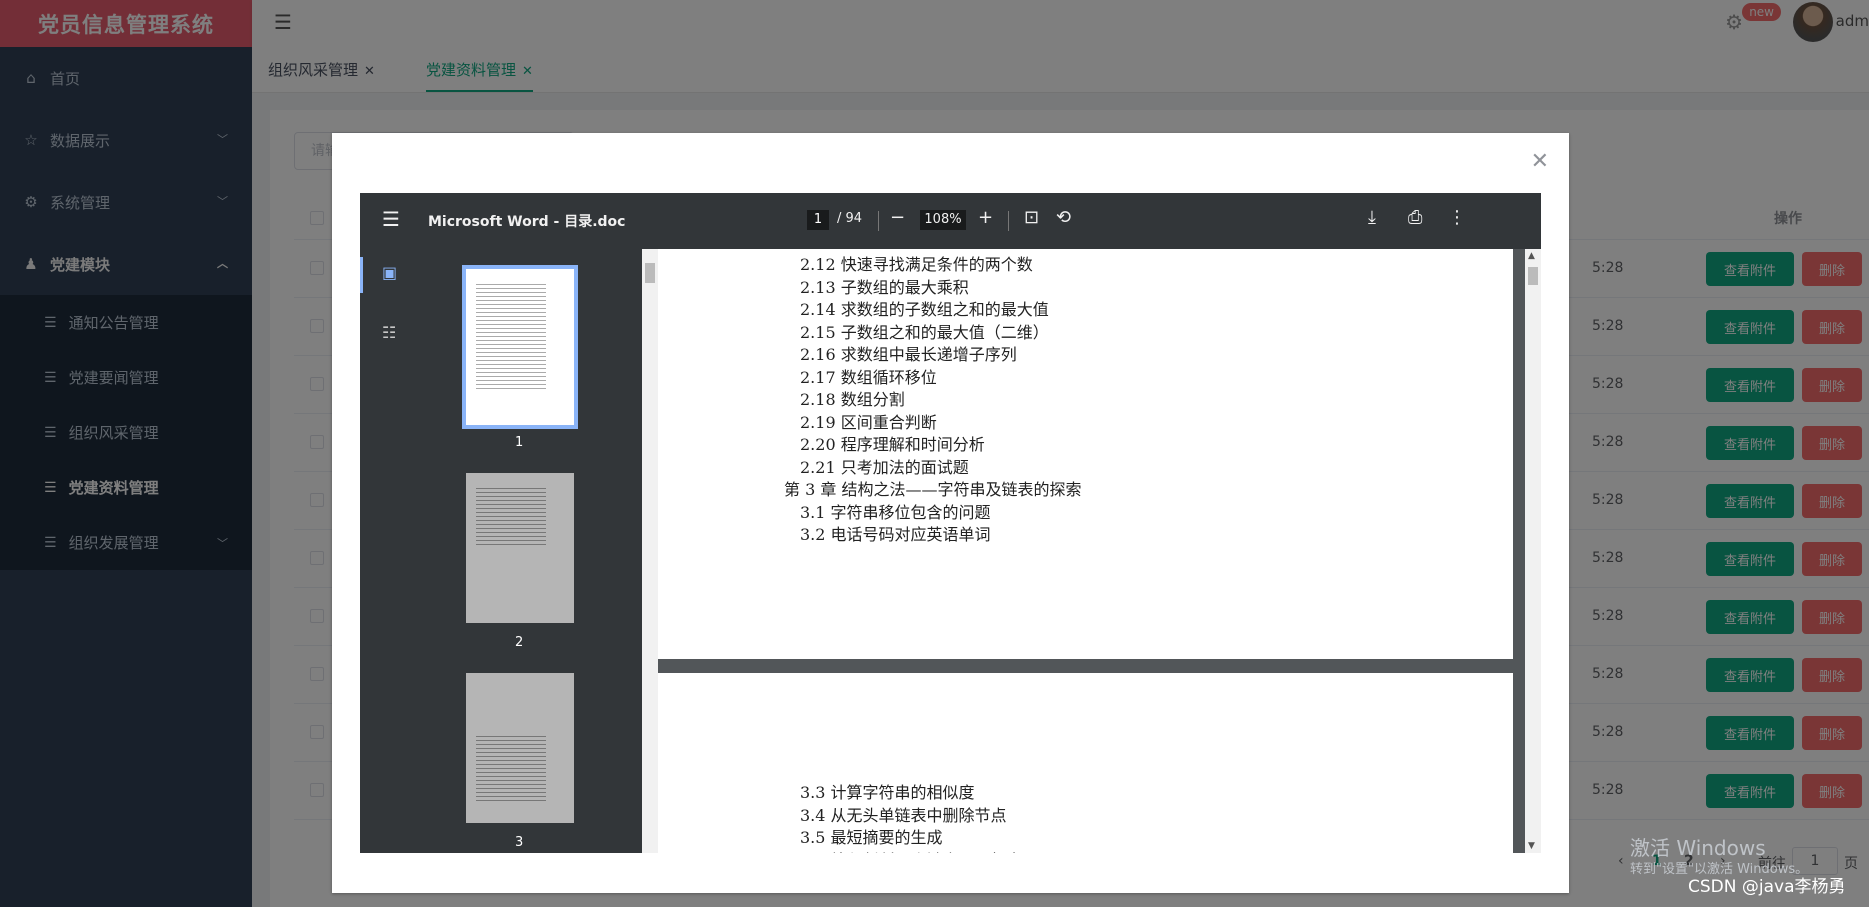 This screenshot has height=907, width=1869. What do you see at coordinates (868, 422) in the screenshot?
I see `toc-line: 2.19 区间重合判断` at bounding box center [868, 422].